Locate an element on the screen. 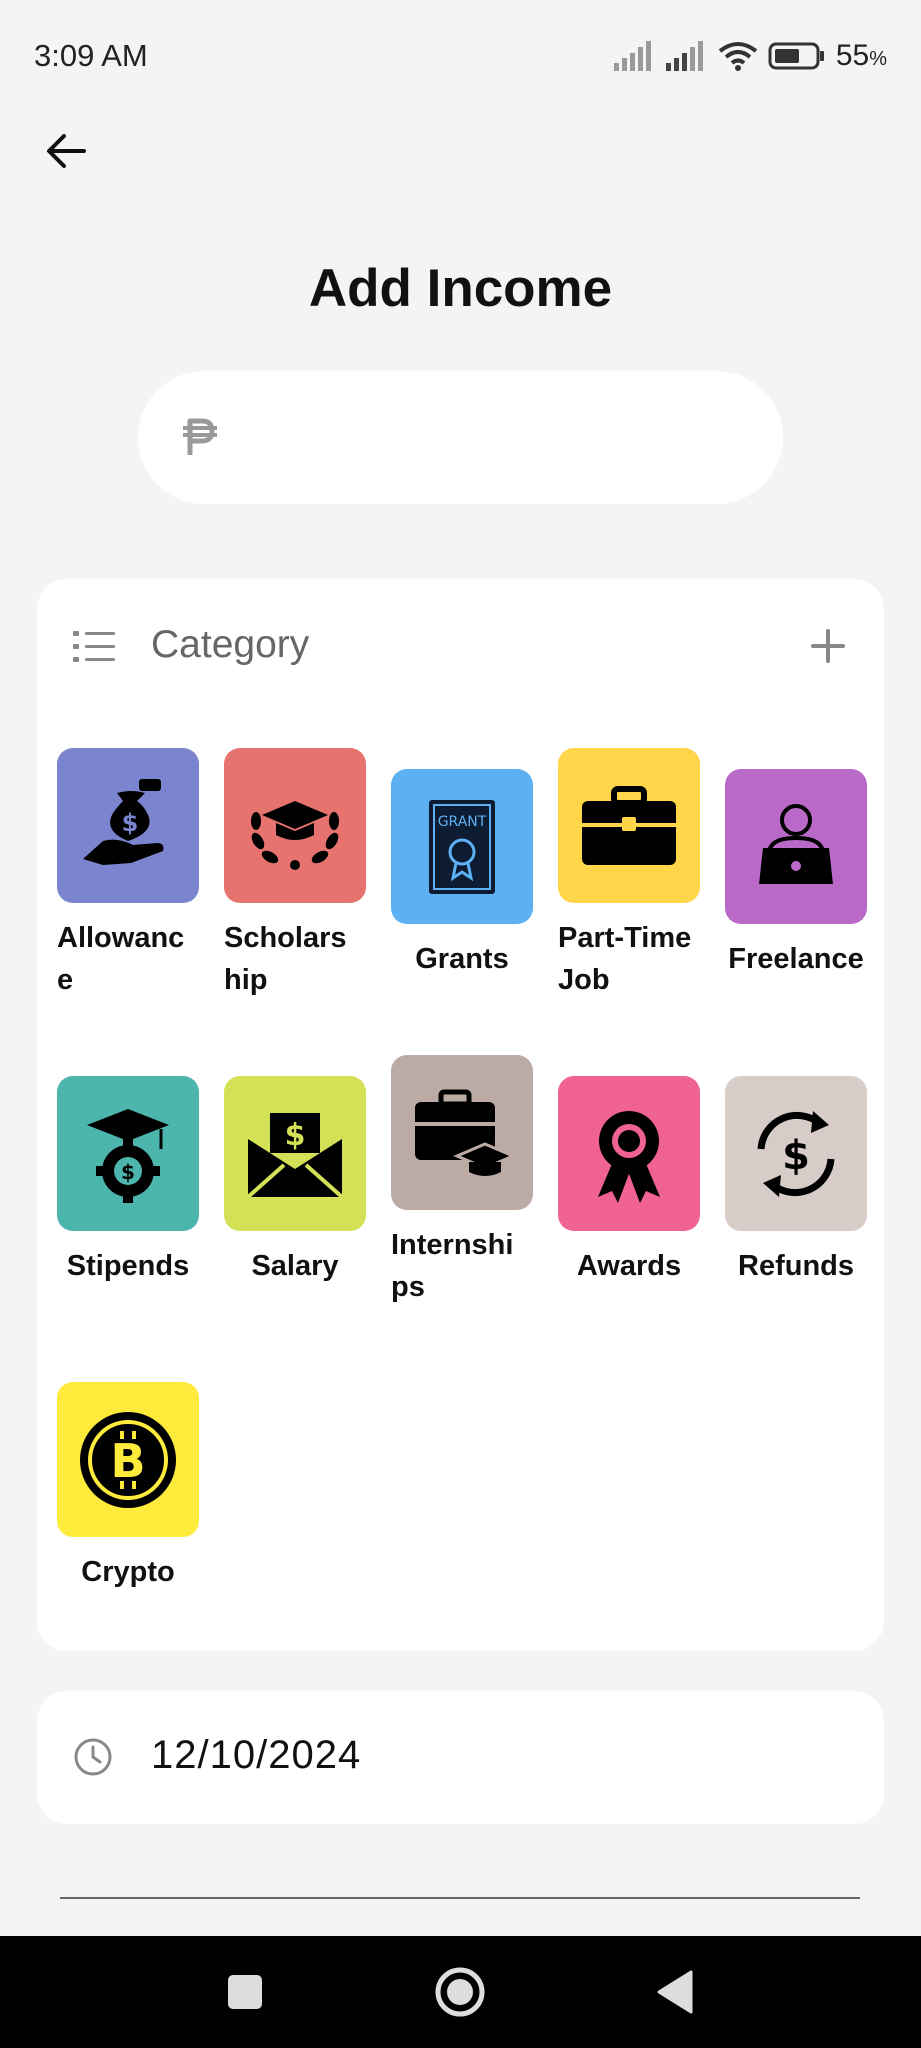  amount-field is located at coordinates (460, 437).